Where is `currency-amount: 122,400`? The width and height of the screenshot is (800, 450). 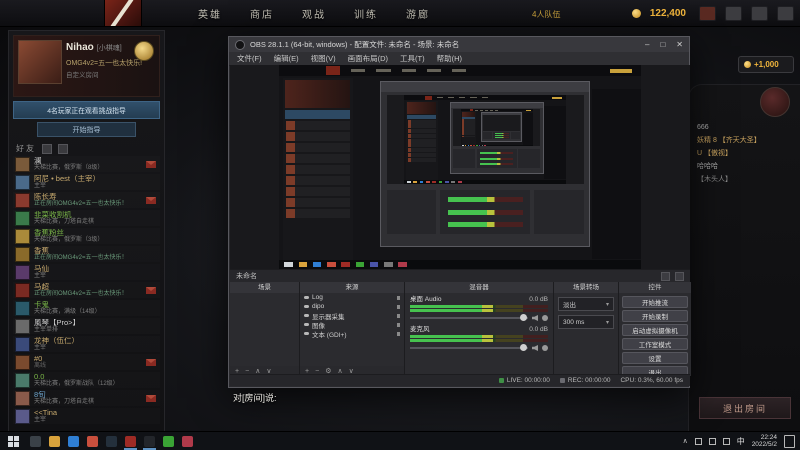
currency-amount: 122,400 is located at coordinates (668, 13).